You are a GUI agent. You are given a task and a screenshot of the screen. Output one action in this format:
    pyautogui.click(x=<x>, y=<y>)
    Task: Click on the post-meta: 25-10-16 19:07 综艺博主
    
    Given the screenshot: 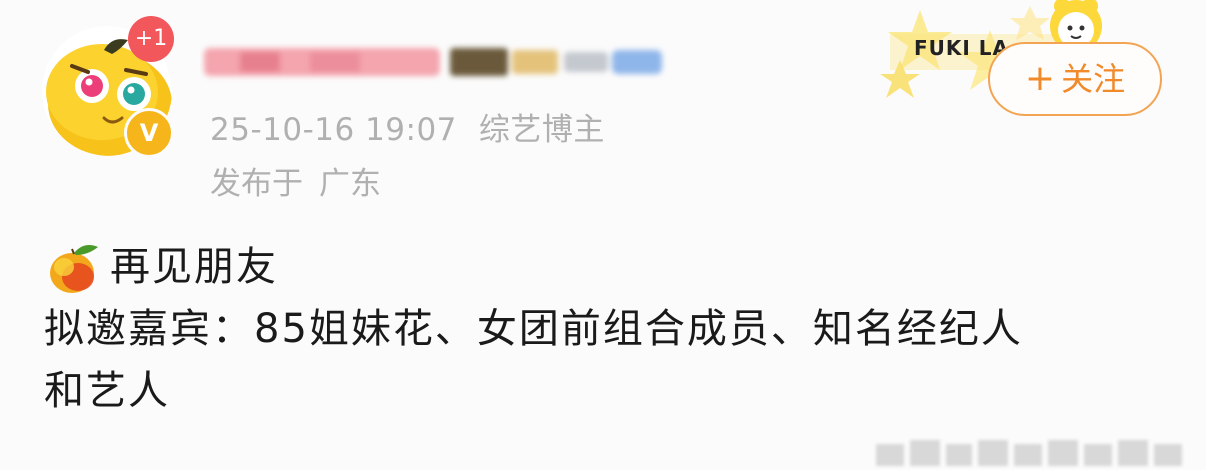 What is the action you would take?
    pyautogui.click(x=418, y=126)
    